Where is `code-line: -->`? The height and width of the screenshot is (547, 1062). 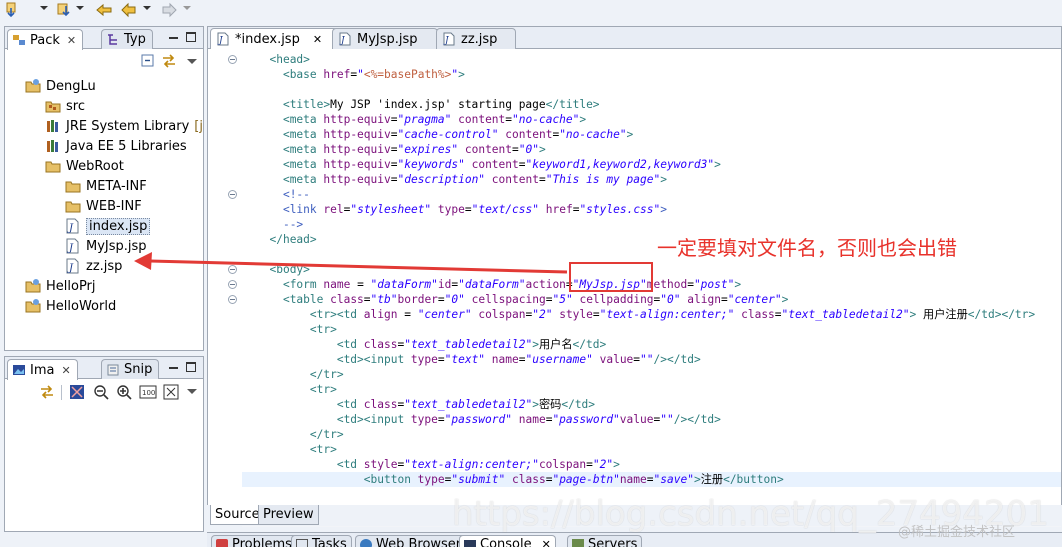 code-line: --> is located at coordinates (279, 224).